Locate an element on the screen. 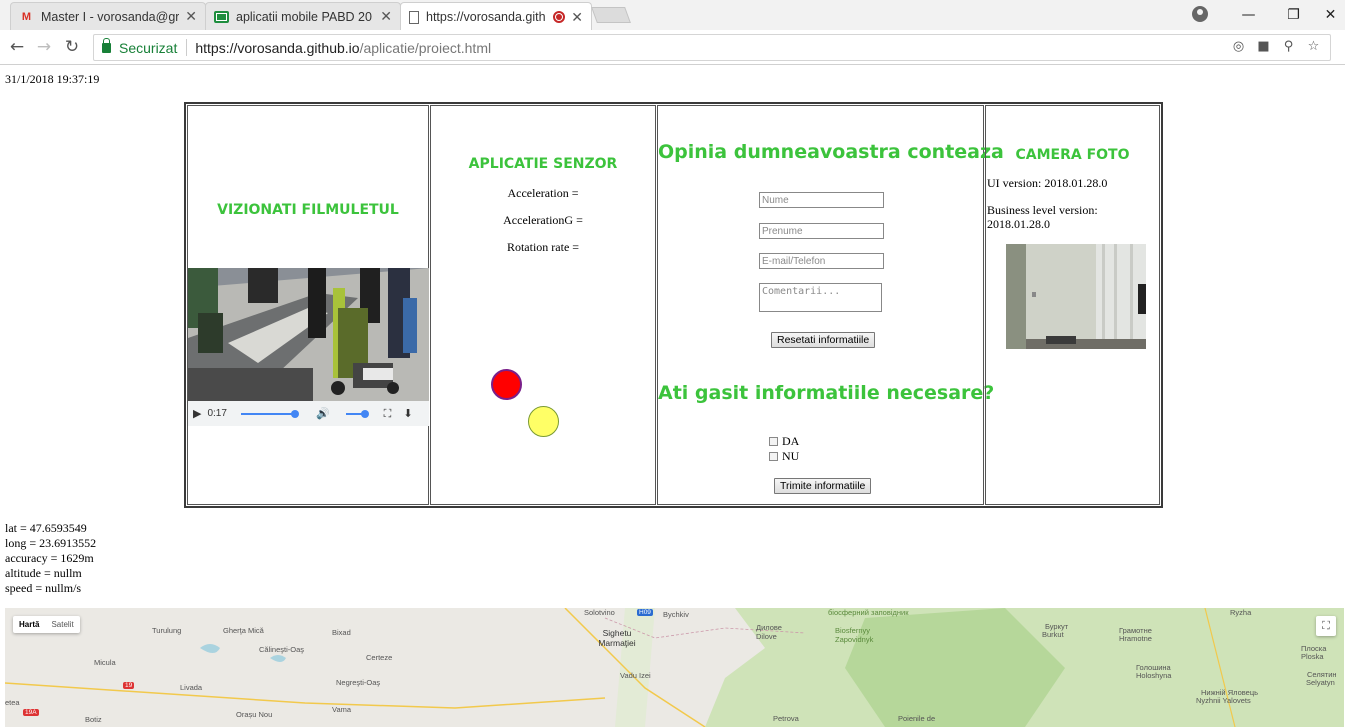 This screenshot has width=1345, height=727. video-frame-image is located at coordinates (308, 334).